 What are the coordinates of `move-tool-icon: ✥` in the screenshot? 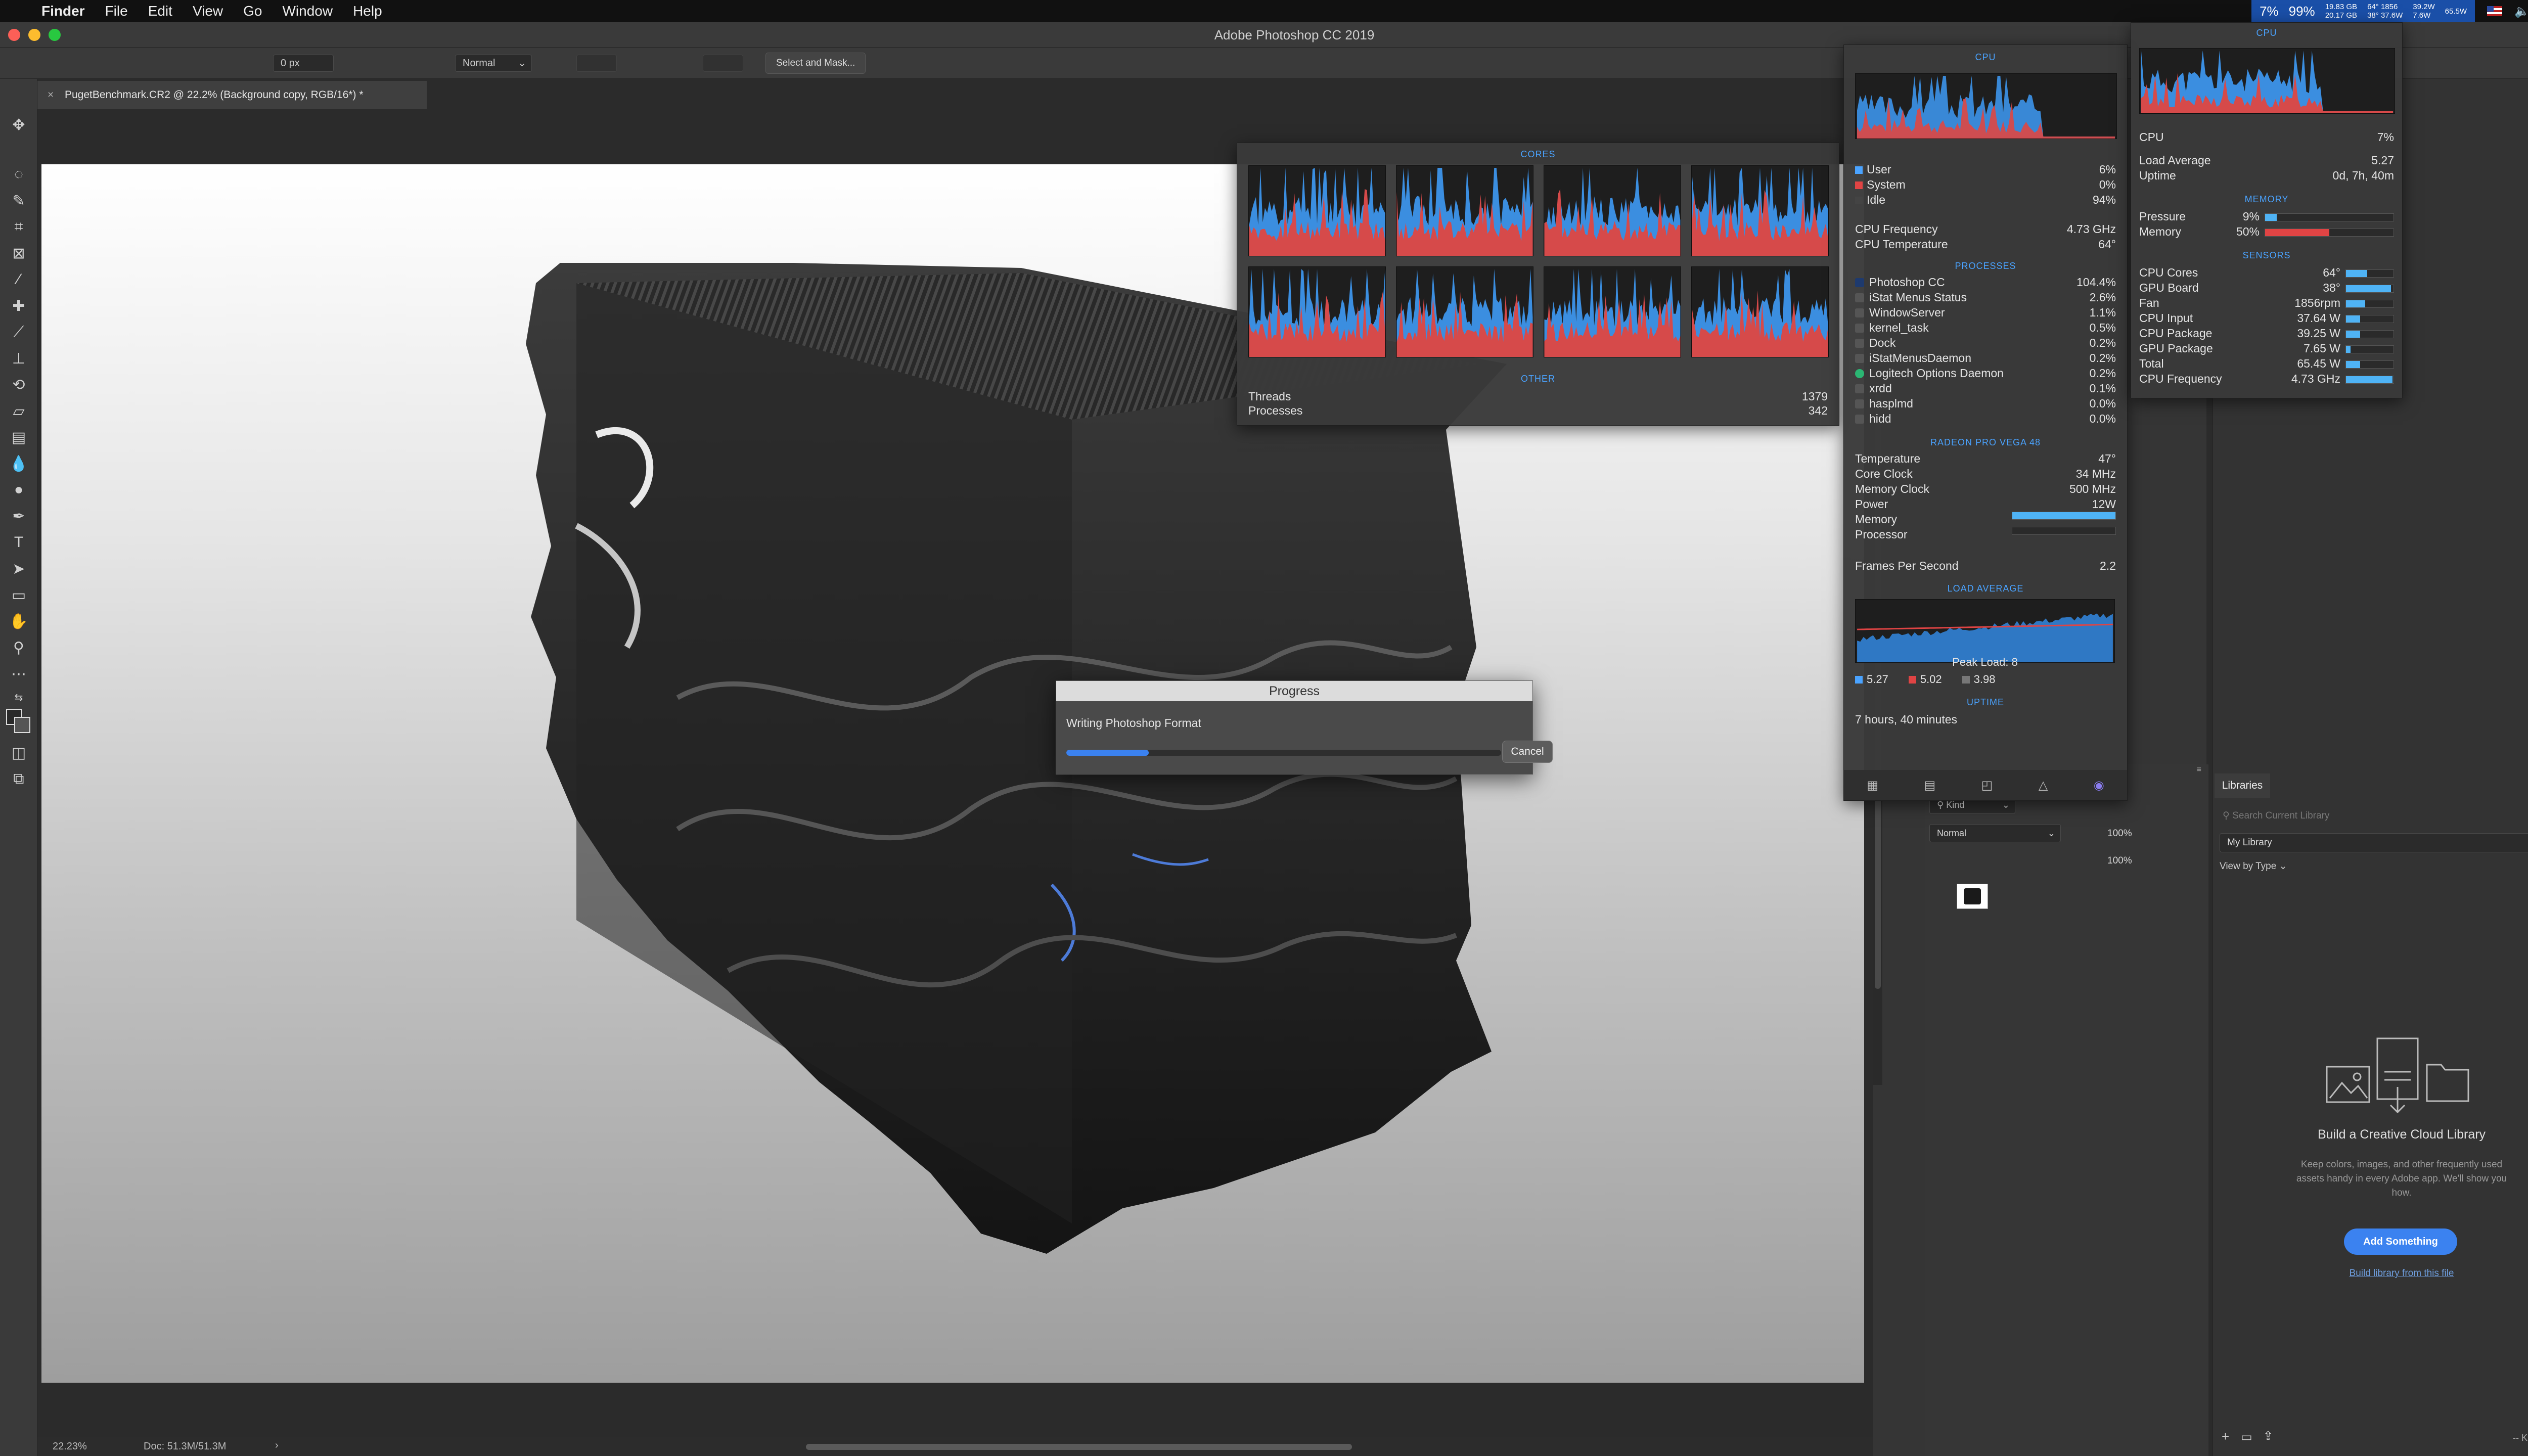 It's located at (18, 124).